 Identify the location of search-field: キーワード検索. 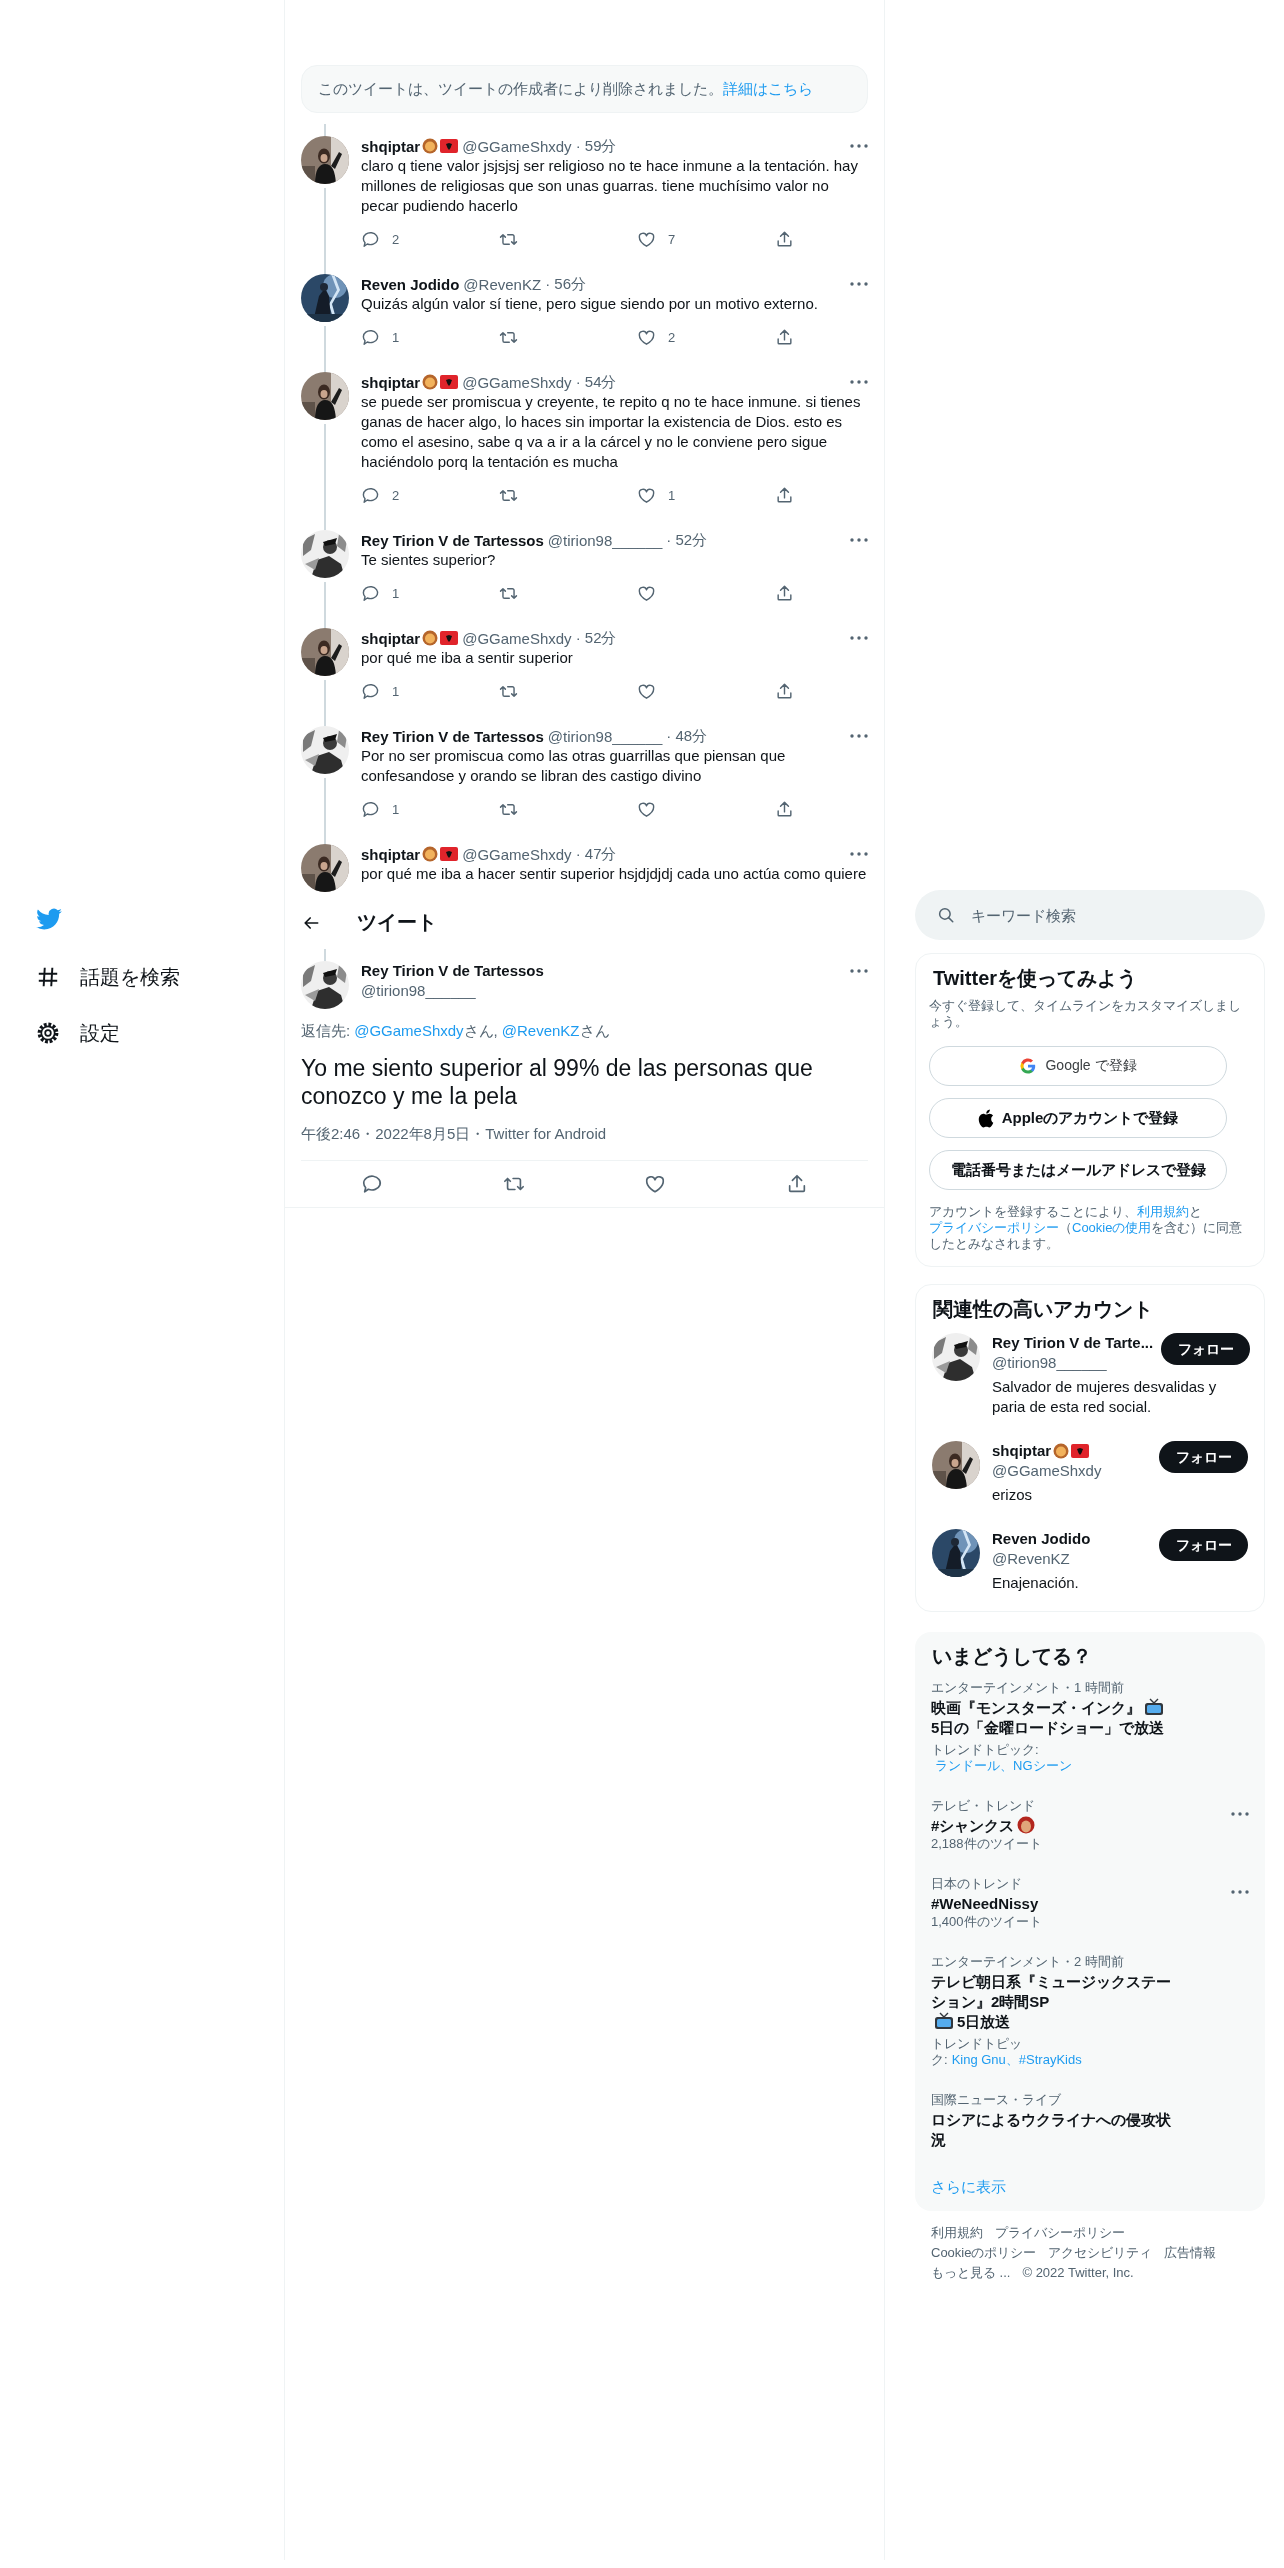
(1090, 915).